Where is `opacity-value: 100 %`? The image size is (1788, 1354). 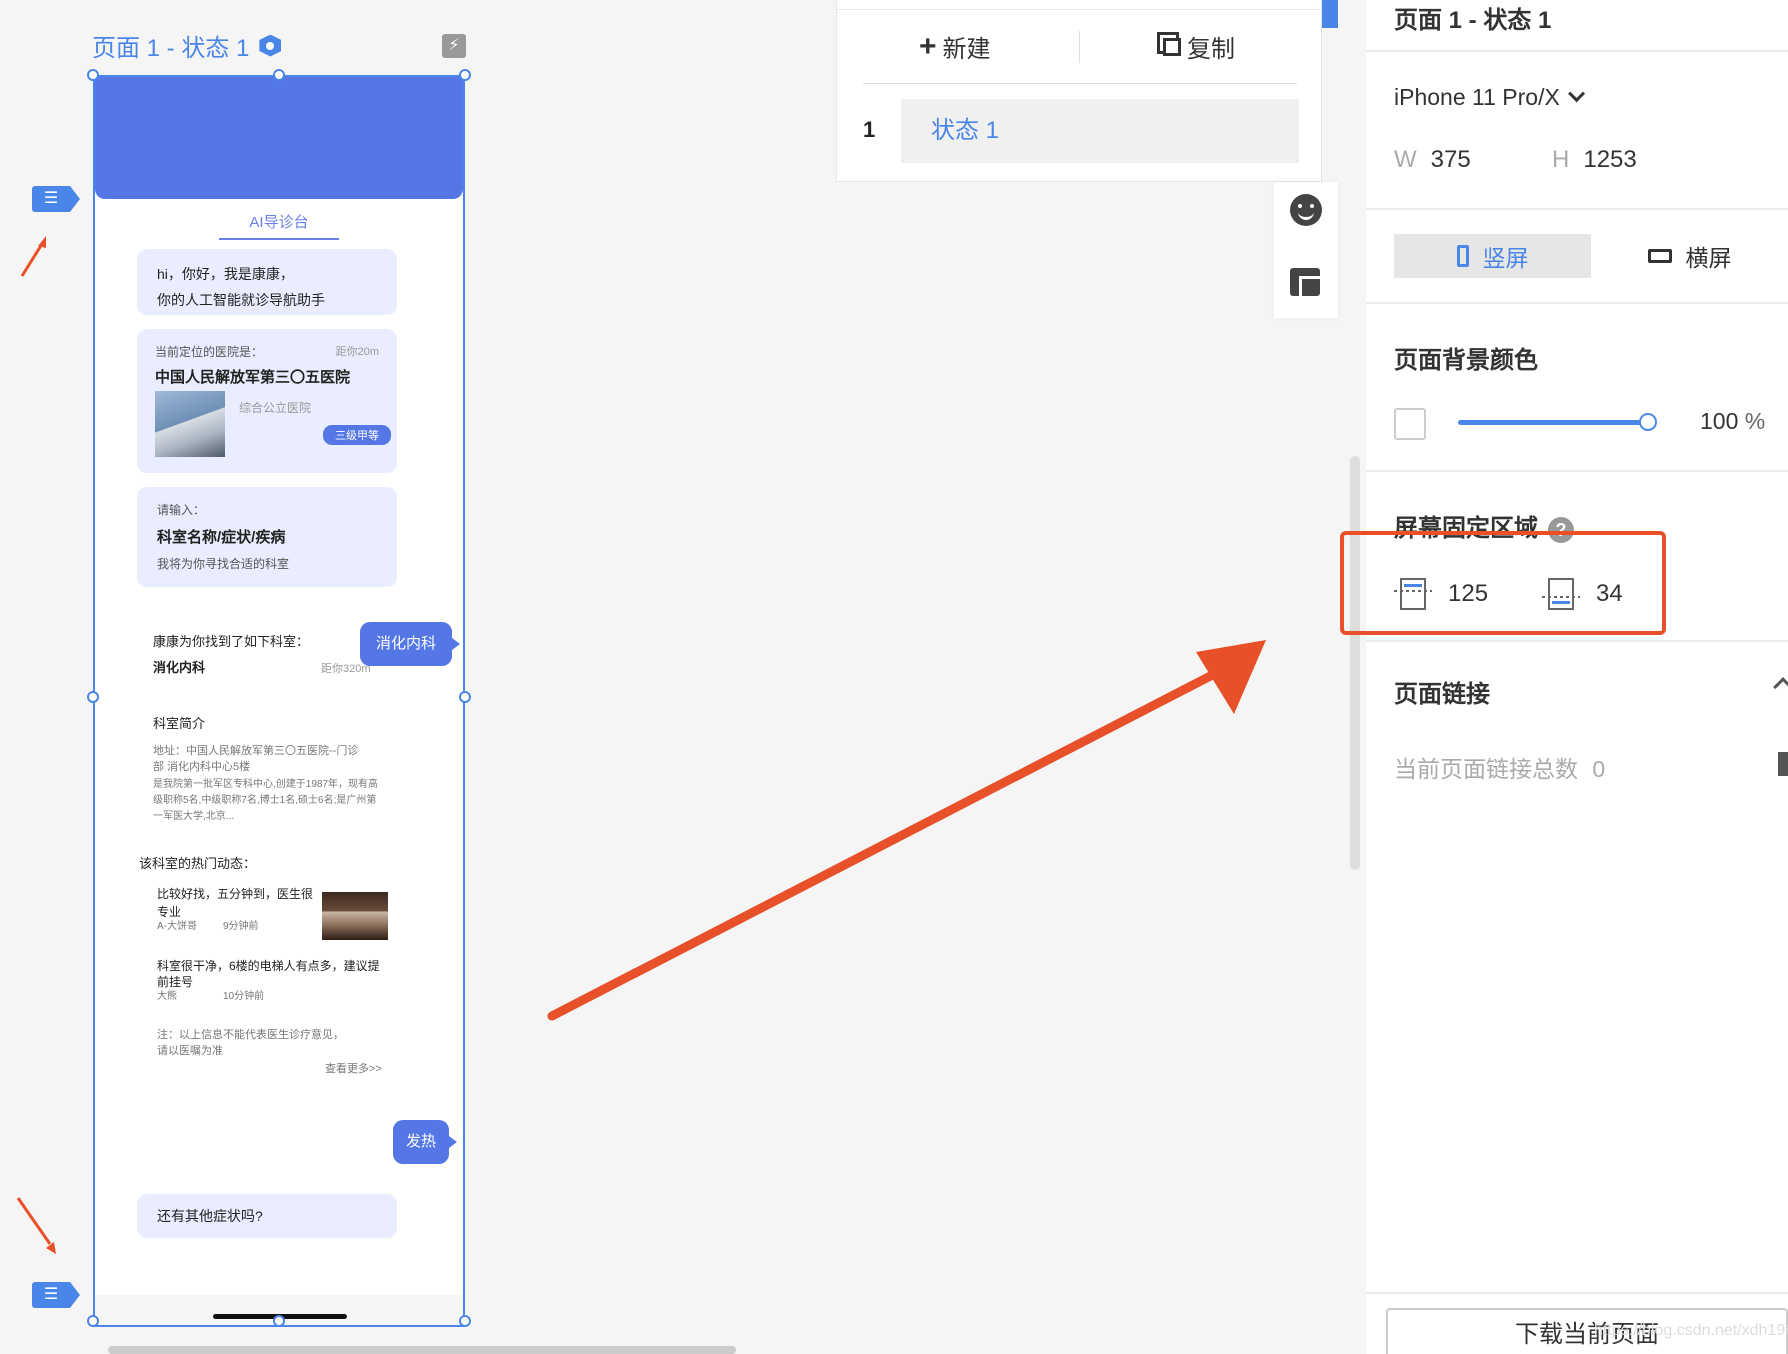
opacity-value: 100 % is located at coordinates (1732, 421).